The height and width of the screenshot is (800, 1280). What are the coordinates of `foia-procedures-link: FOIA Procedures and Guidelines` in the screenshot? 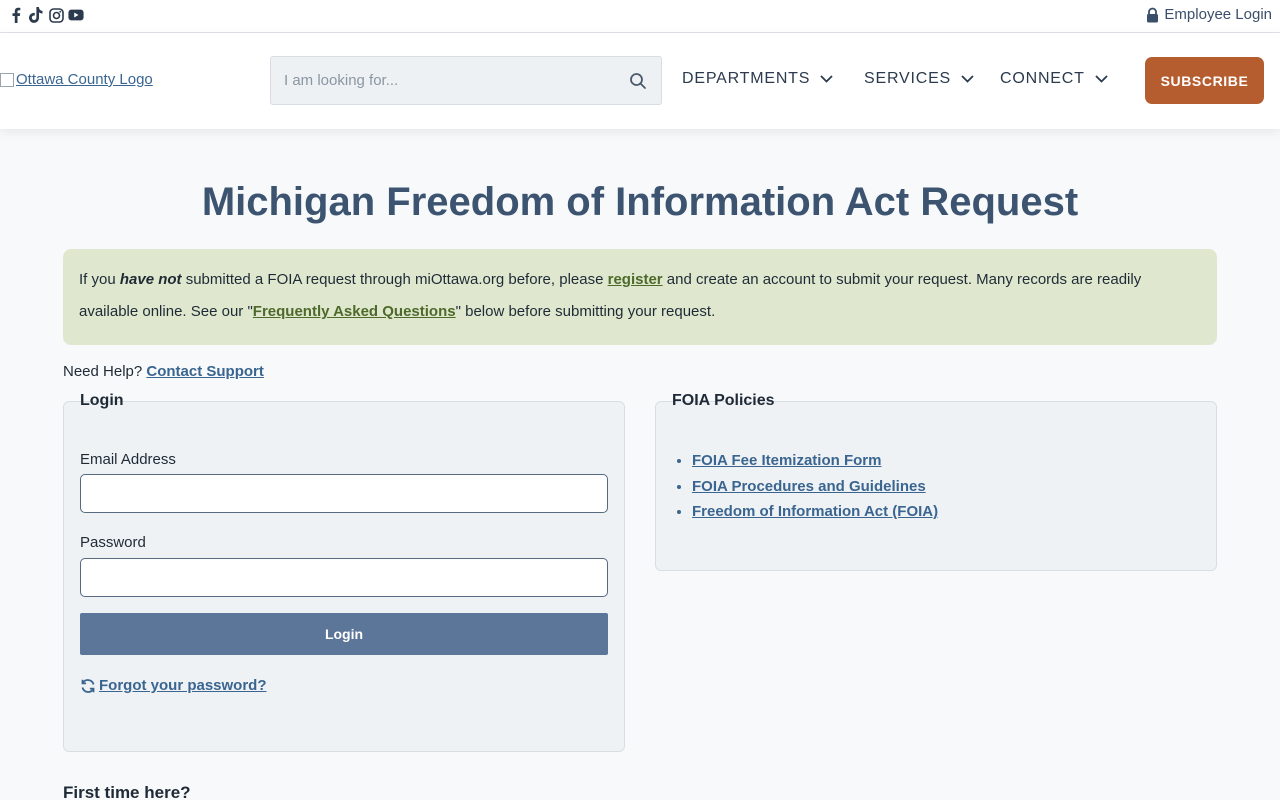 It's located at (809, 486).